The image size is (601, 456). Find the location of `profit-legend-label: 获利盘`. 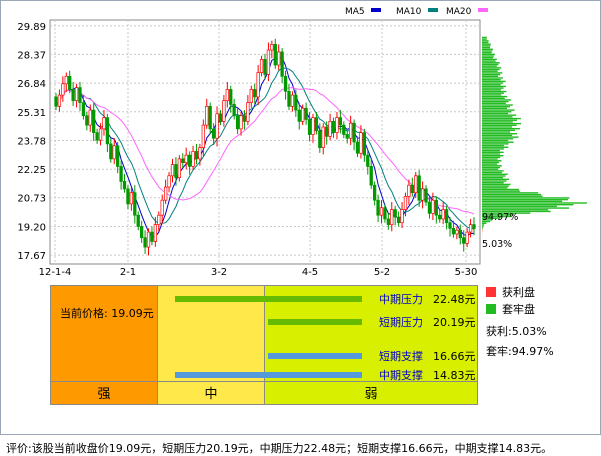

profit-legend-label: 获利盘 is located at coordinates (518, 292).